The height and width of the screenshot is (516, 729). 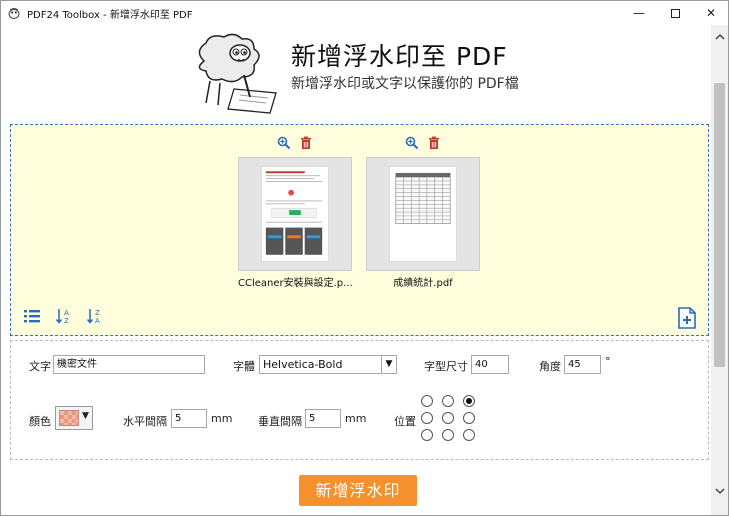 I want to click on color-picker: ▼, so click(x=74, y=418).